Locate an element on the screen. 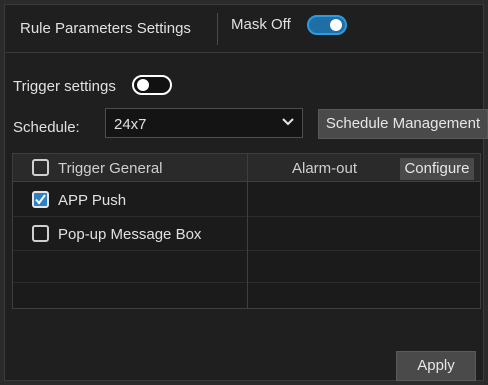 This screenshot has height=385, width=488. trigger-settings-label: Trigger settings is located at coordinates (64, 86).